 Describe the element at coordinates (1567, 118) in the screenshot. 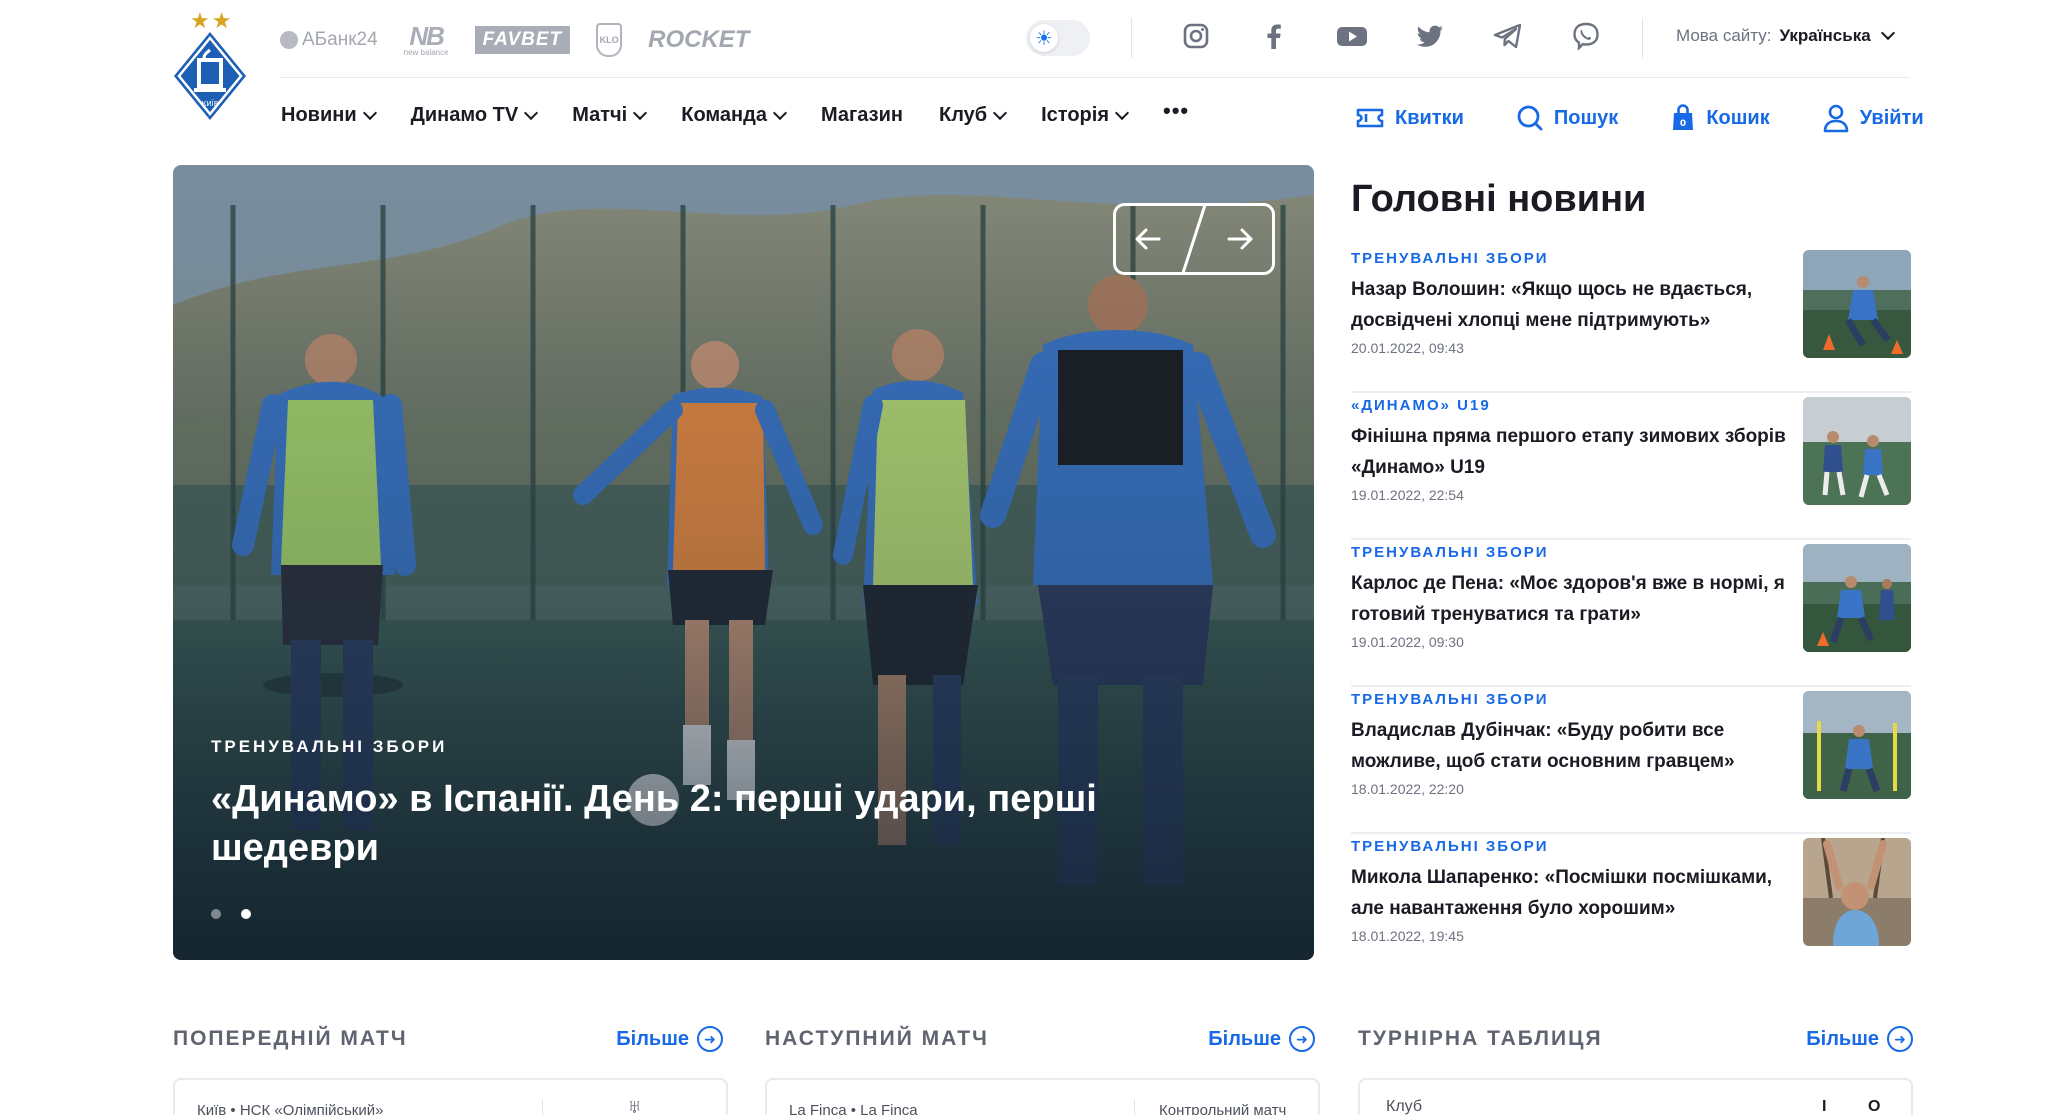

I see `search-button: Пошук` at that location.